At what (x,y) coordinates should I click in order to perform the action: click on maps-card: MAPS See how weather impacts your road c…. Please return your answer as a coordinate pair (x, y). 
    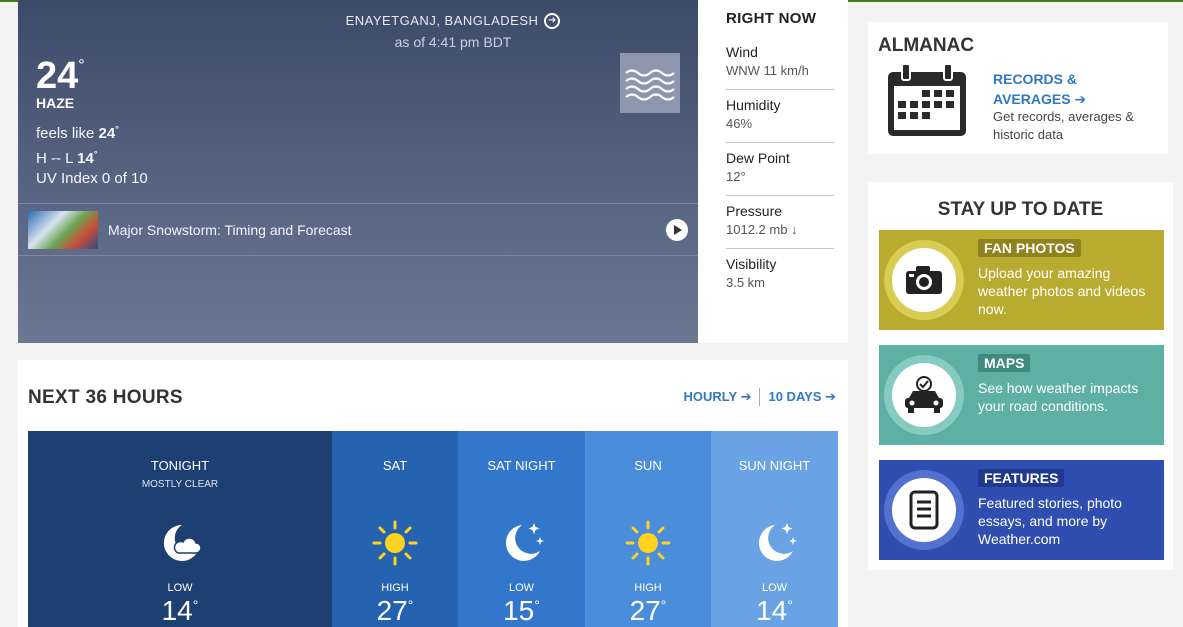
    Looking at the image, I should click on (1021, 395).